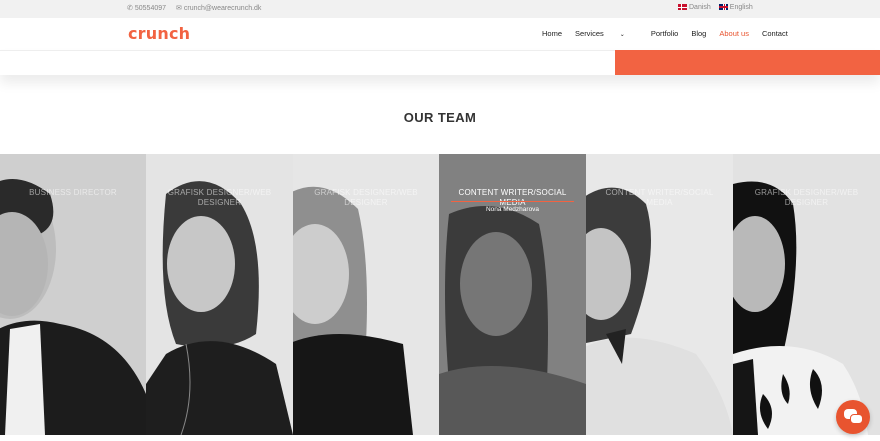  Describe the element at coordinates (159, 33) in the screenshot. I see `site-logo: crunch` at that location.